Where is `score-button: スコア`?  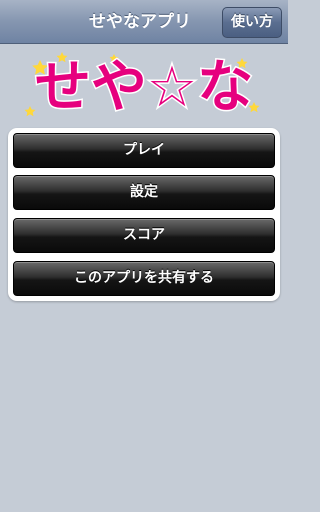 score-button: スコア is located at coordinates (144, 235).